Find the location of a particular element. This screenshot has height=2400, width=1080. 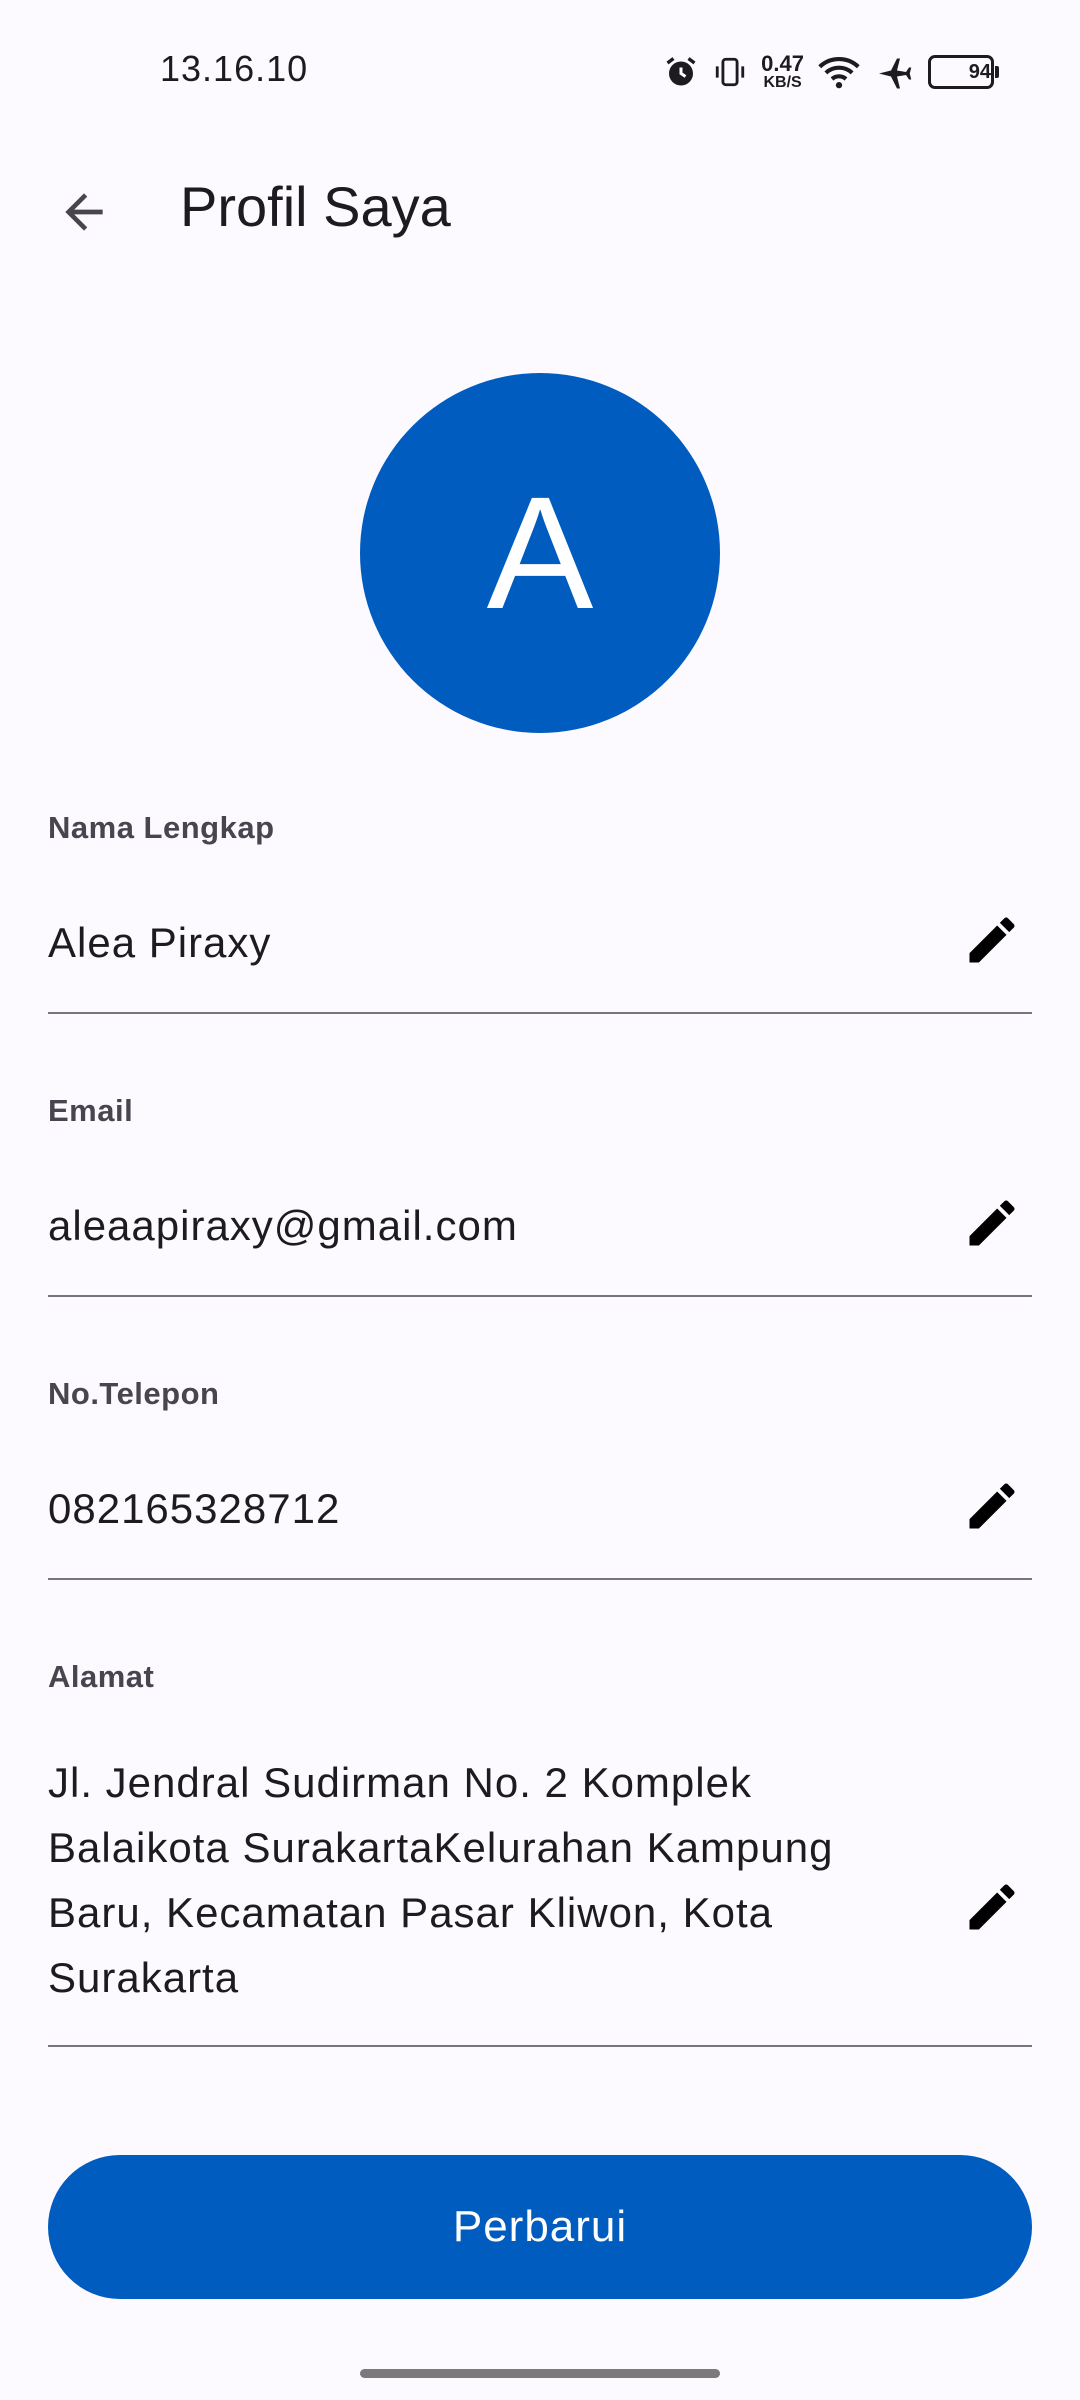

phone-field: No.Telepon 082165328712 is located at coordinates (540, 1479).